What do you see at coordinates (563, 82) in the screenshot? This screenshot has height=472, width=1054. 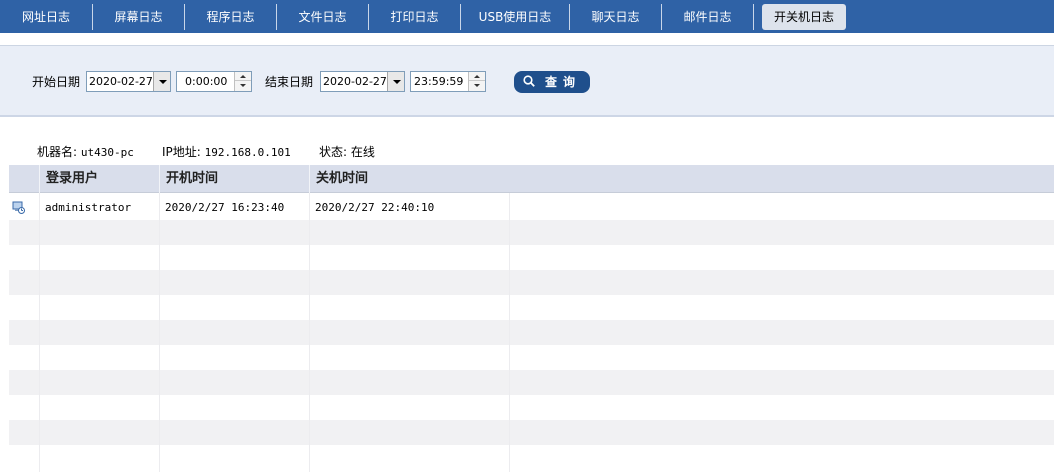 I see `query-button-label: 查询` at bounding box center [563, 82].